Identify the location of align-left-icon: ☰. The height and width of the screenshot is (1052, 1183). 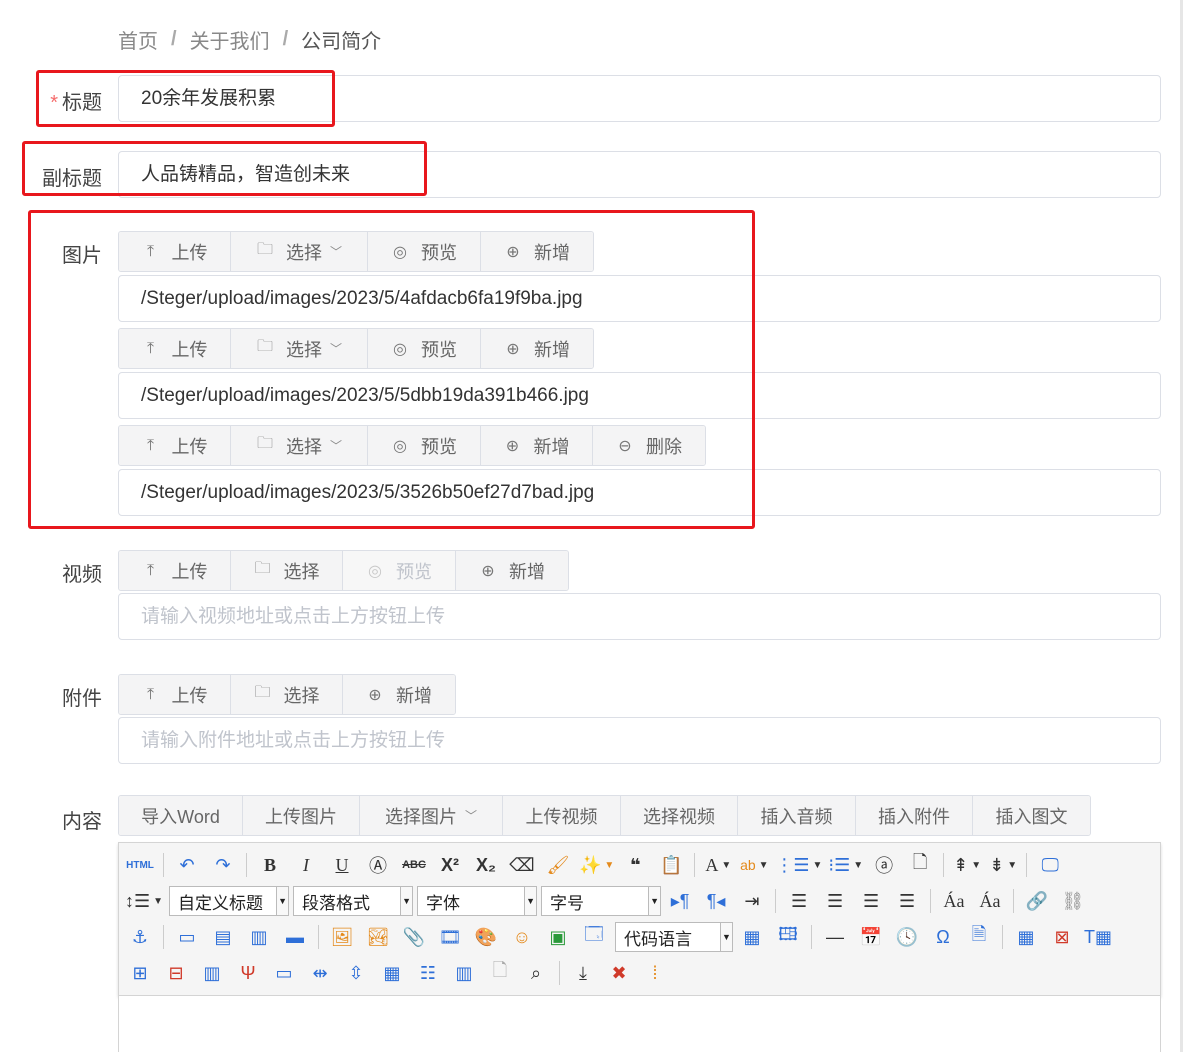
(799, 901).